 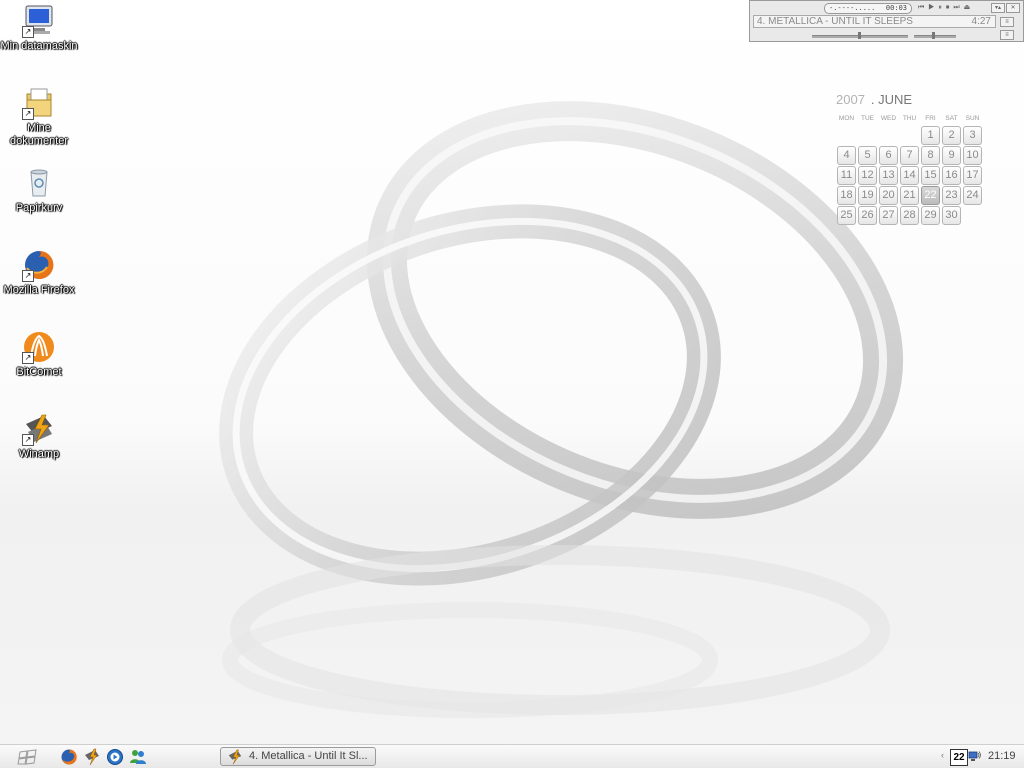 I want to click on calendar-day: 25, so click(x=846, y=215).